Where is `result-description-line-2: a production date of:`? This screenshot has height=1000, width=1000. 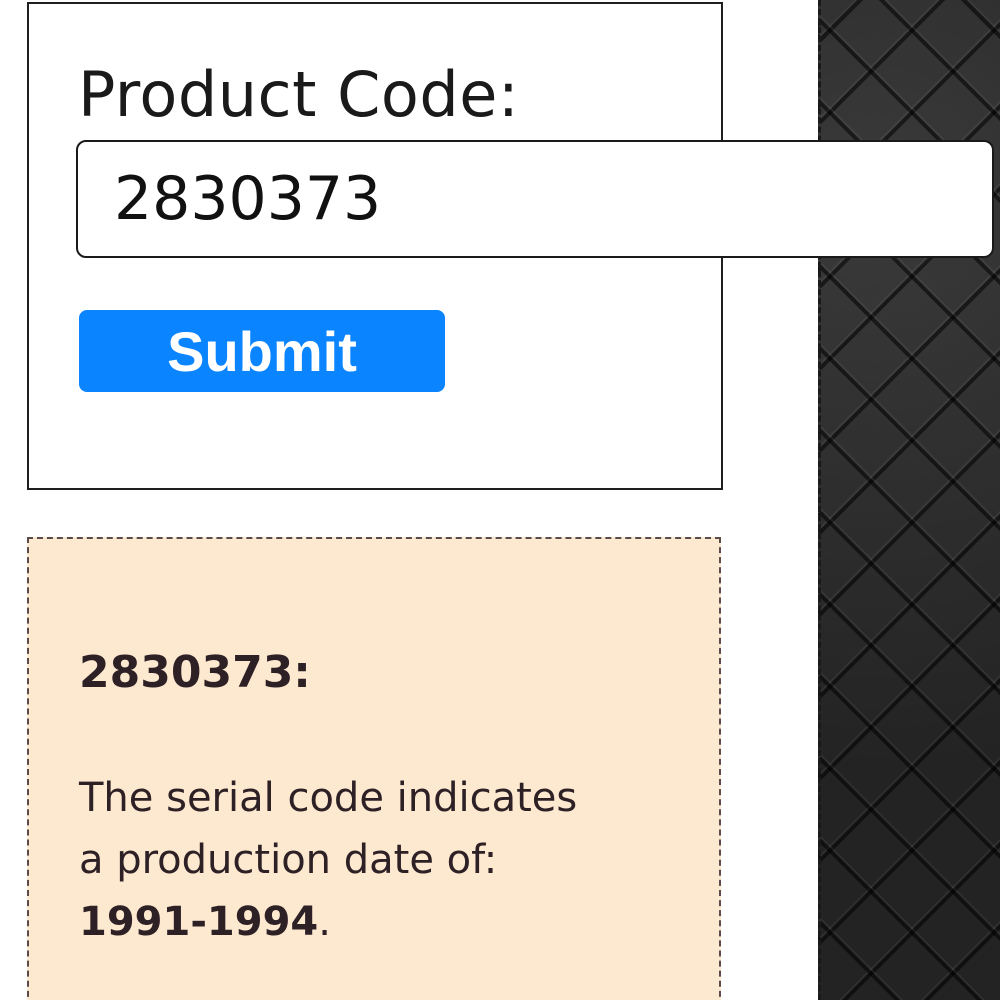 result-description-line-2: a production date of: is located at coordinates (288, 860).